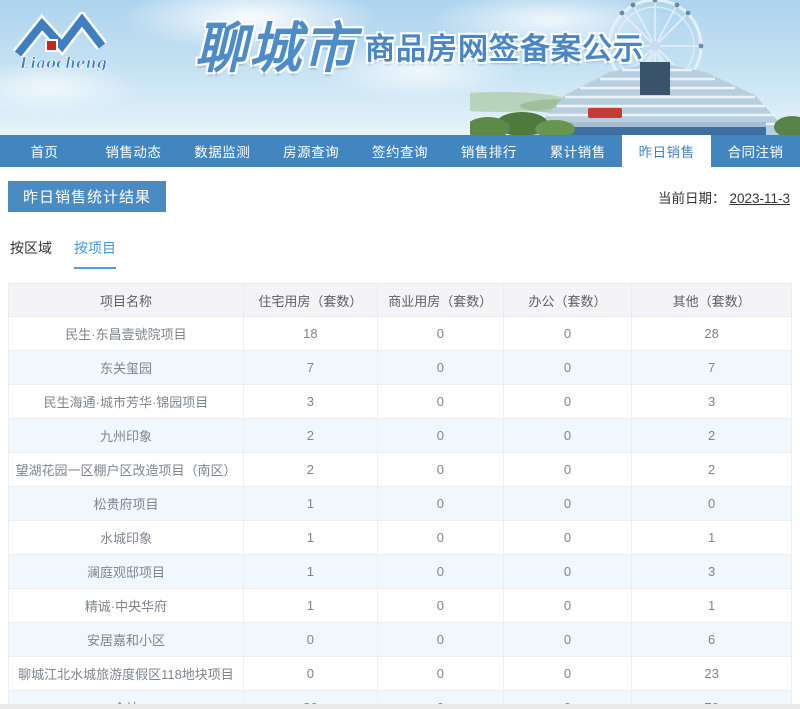 The height and width of the screenshot is (709, 800). I want to click on cell-name: 松贵府项目, so click(126, 503).